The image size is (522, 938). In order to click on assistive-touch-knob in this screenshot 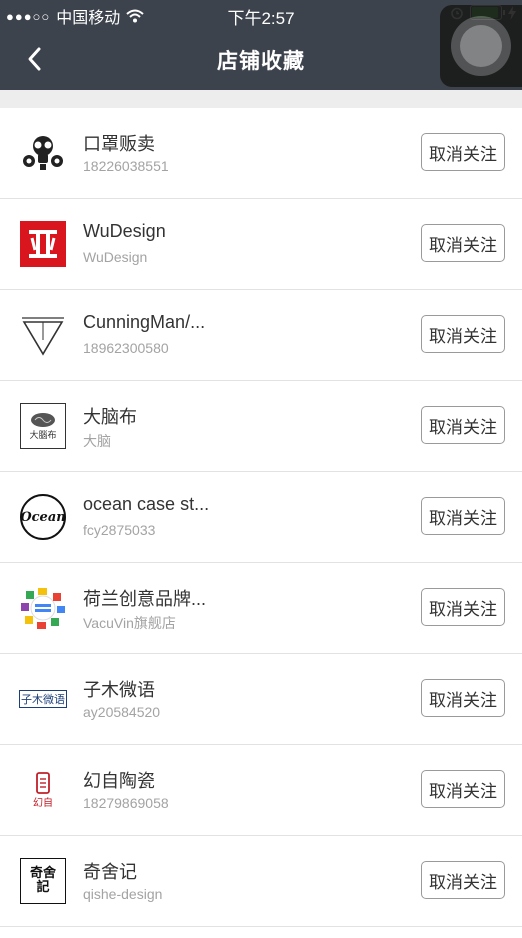, I will do `click(481, 46)`.